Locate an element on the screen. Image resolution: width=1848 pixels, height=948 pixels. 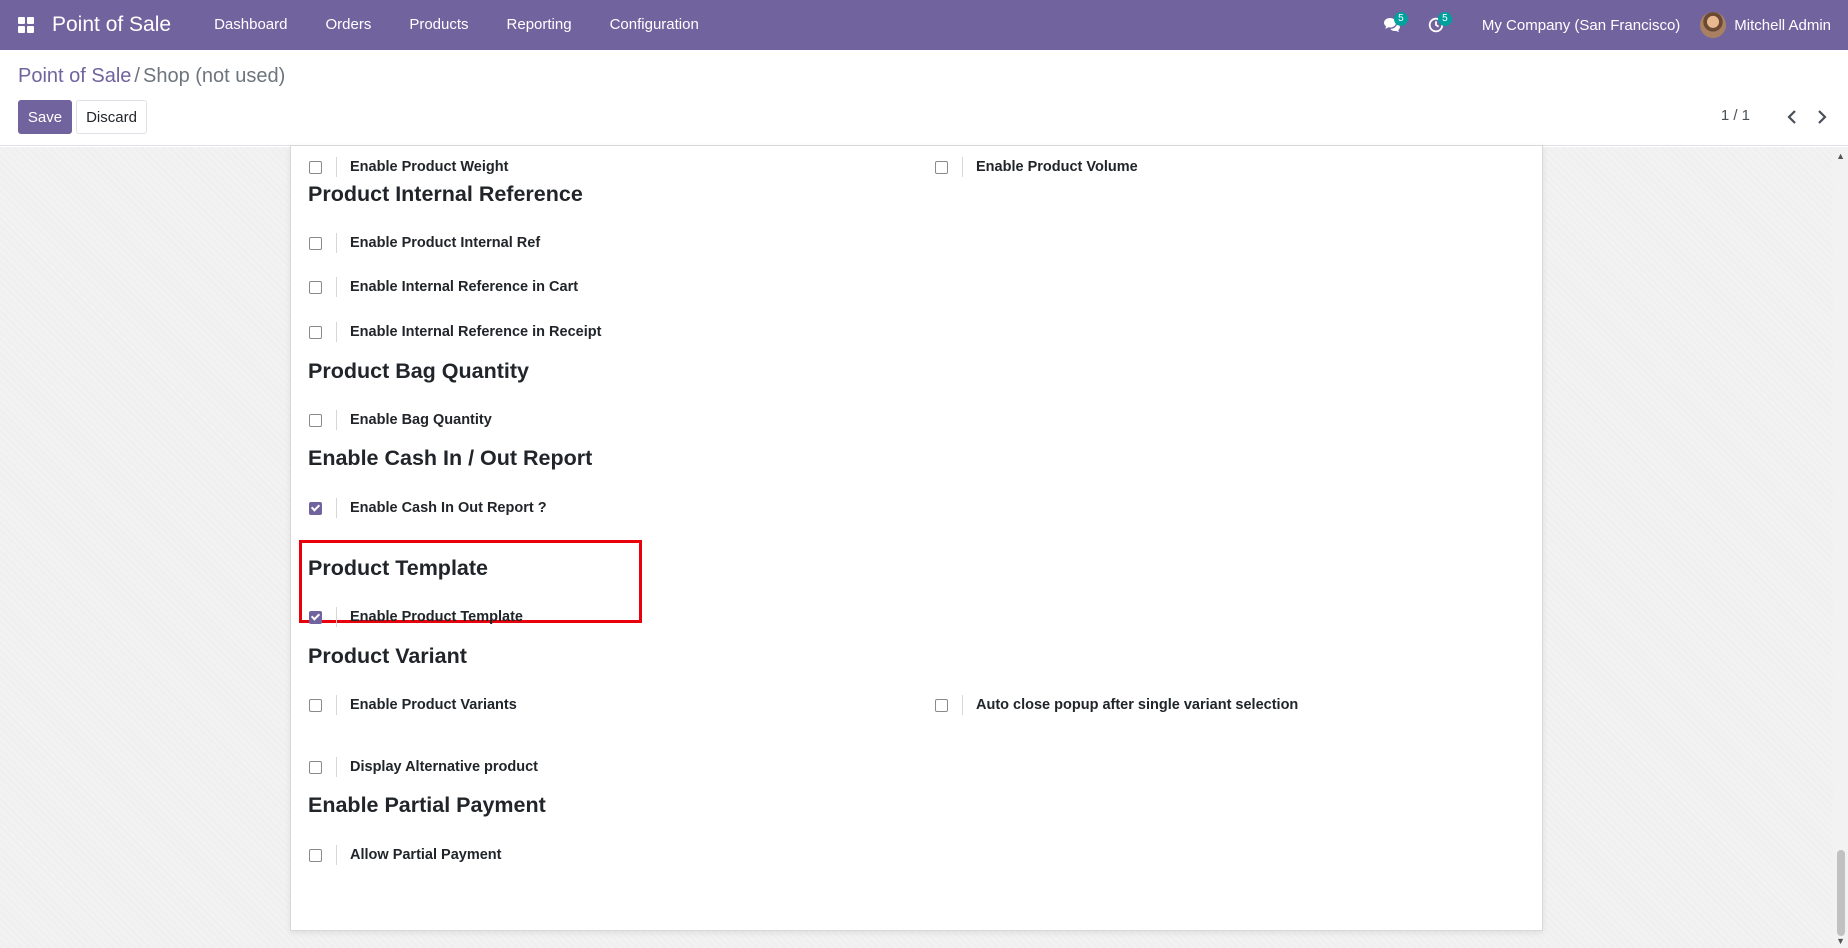
chevron-right-icon is located at coordinates (1822, 117).